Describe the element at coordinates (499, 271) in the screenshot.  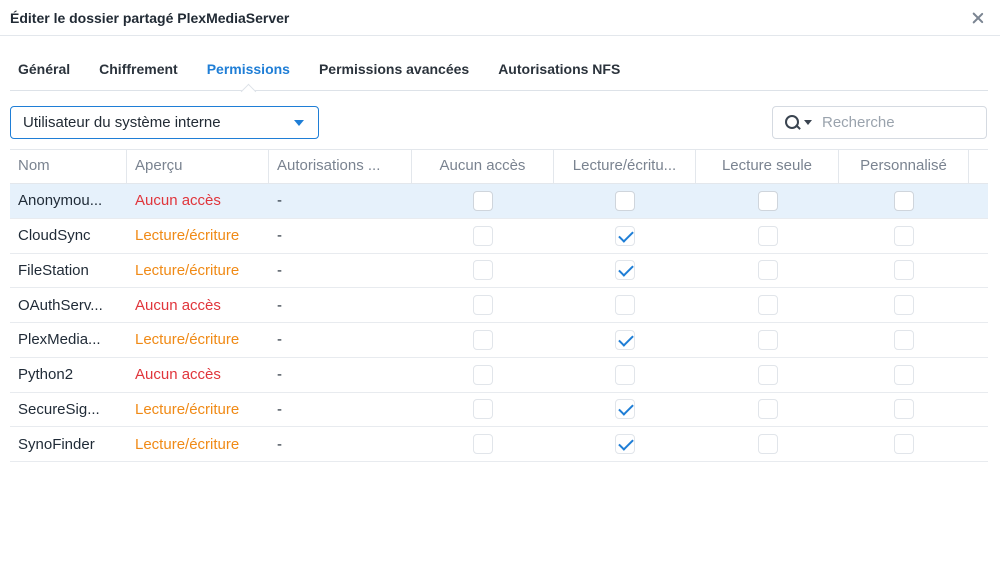
I see `table-row: FileStation Lecture/écriture -` at that location.